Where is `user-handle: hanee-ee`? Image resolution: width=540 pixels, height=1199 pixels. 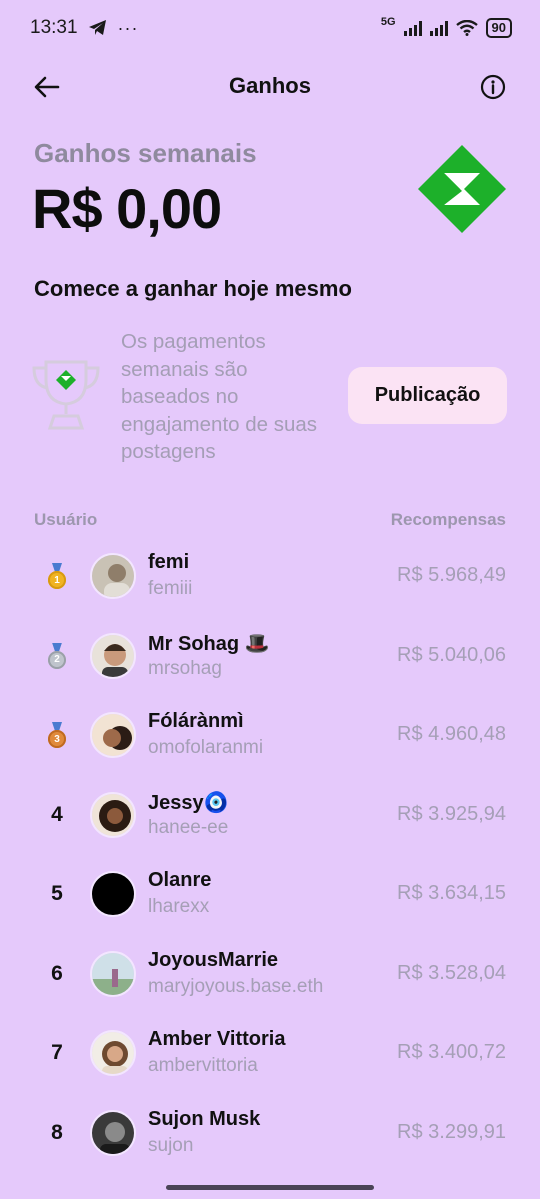 user-handle: hanee-ee is located at coordinates (188, 827).